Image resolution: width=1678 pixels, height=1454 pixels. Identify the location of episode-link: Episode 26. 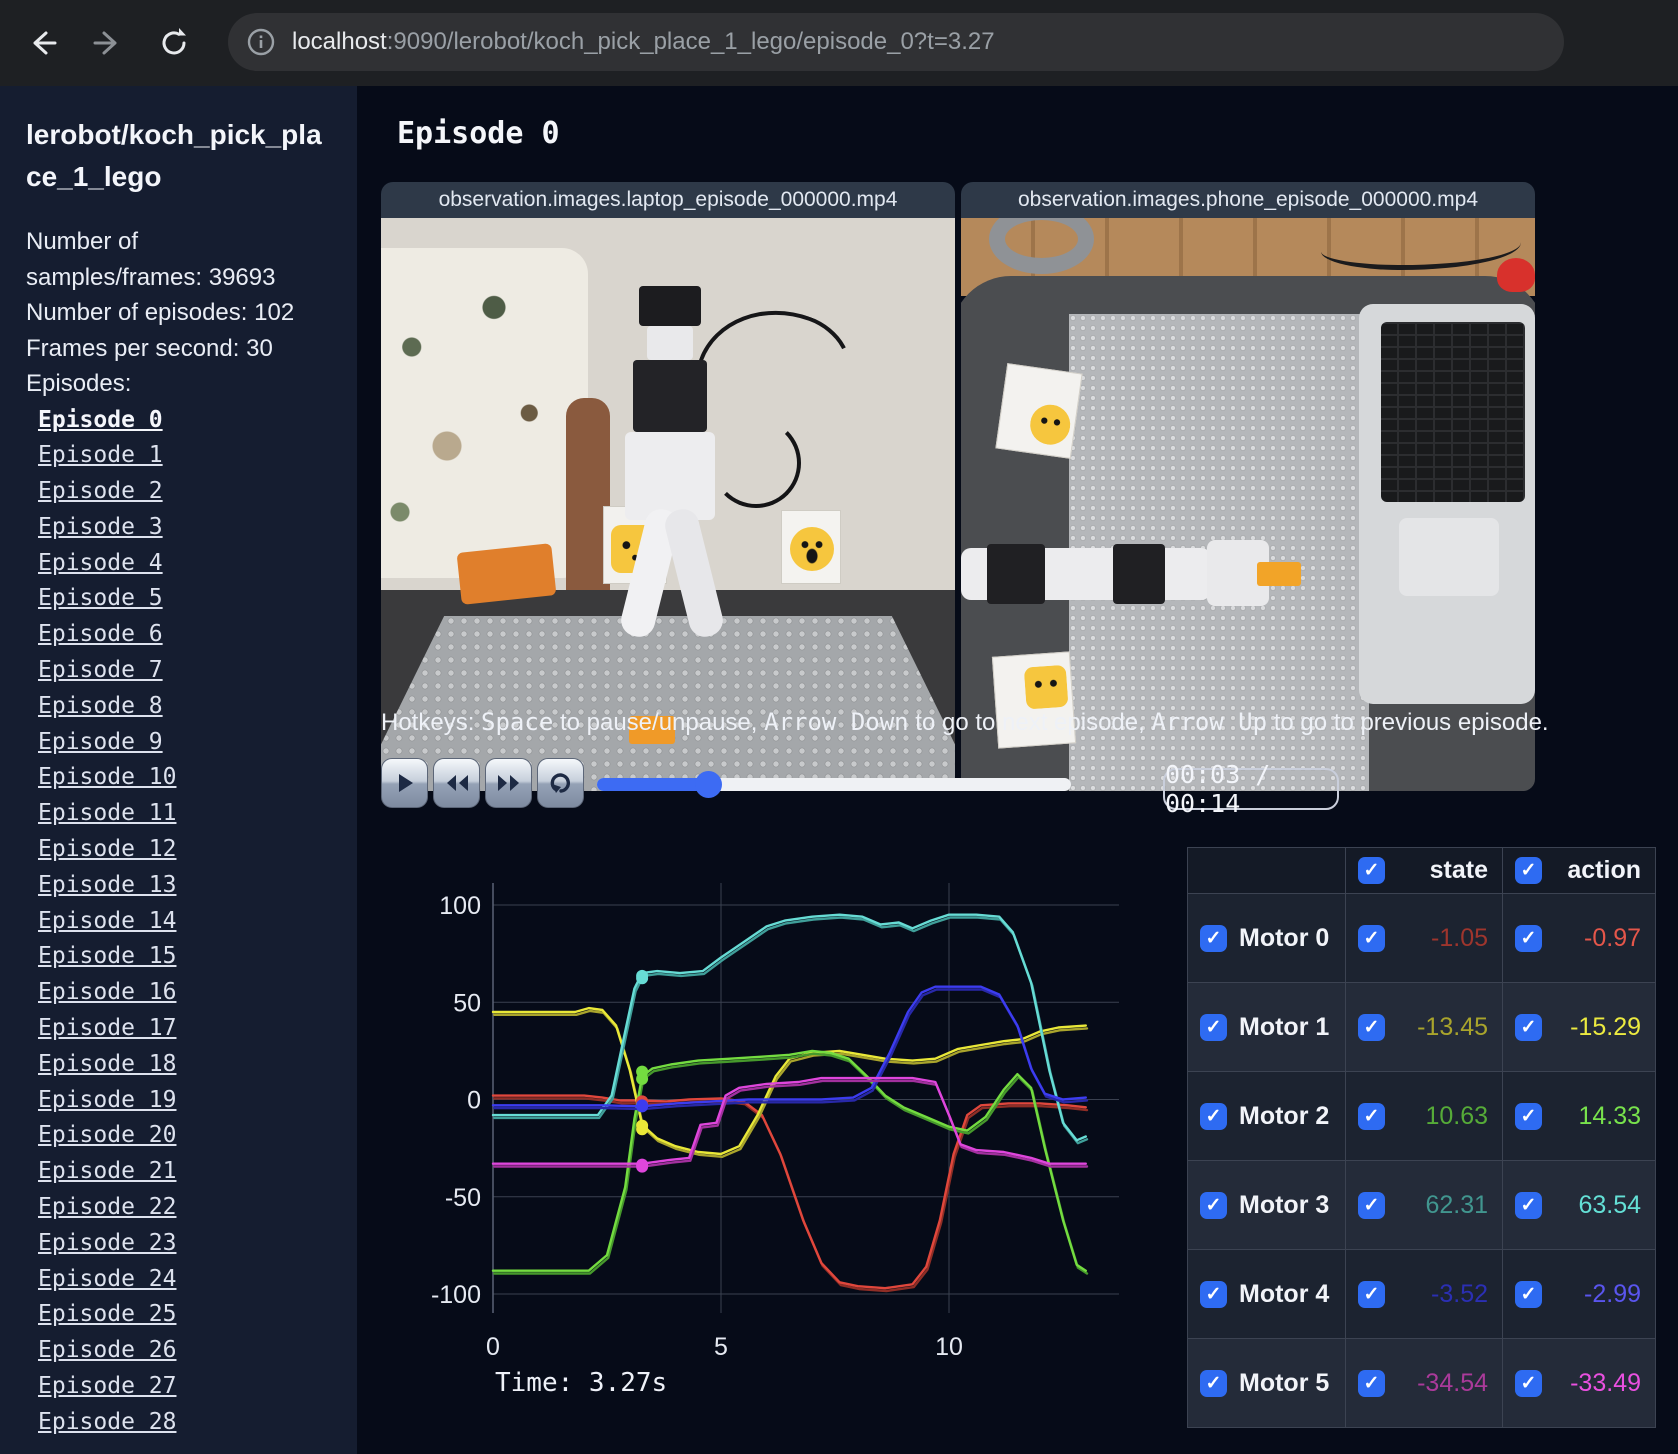
(107, 1350).